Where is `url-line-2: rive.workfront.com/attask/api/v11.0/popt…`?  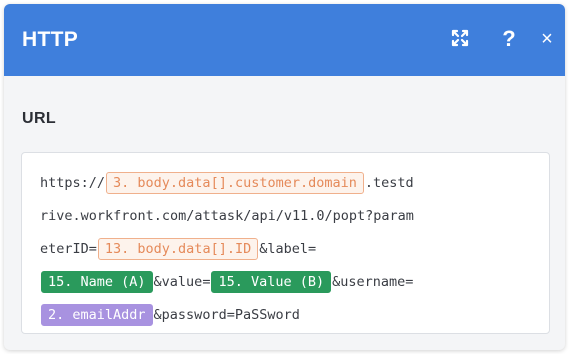 url-line-2: rive.workfront.com/attask/api/v11.0/popt… is located at coordinates (290, 216).